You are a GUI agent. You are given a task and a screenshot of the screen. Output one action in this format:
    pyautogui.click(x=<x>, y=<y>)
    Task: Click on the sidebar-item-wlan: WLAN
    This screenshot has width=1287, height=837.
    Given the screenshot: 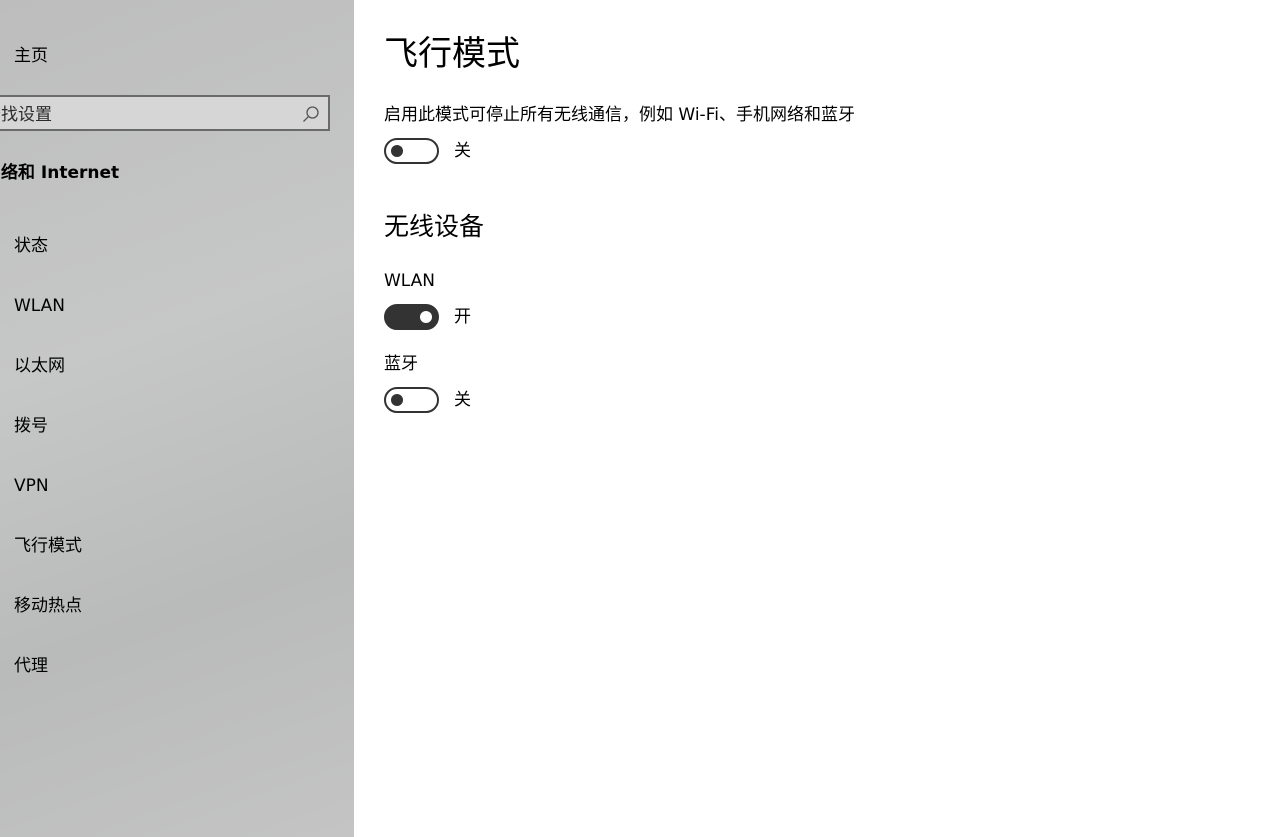 What is the action you would take?
    pyautogui.click(x=48, y=322)
    